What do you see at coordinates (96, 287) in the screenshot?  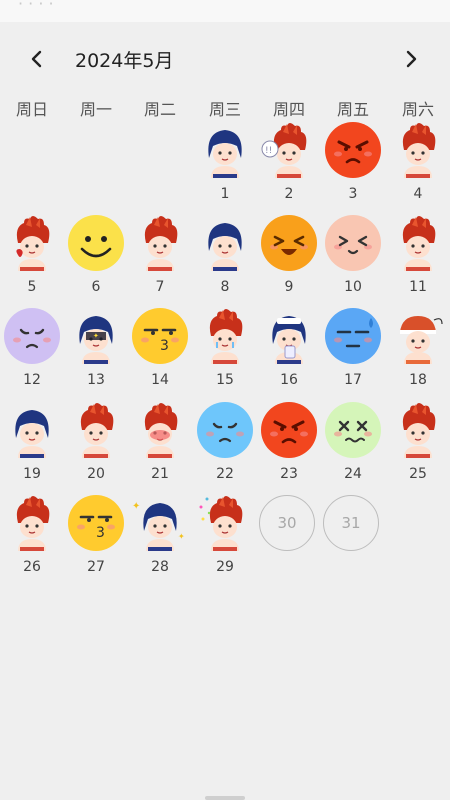 I see `day-number: 6` at bounding box center [96, 287].